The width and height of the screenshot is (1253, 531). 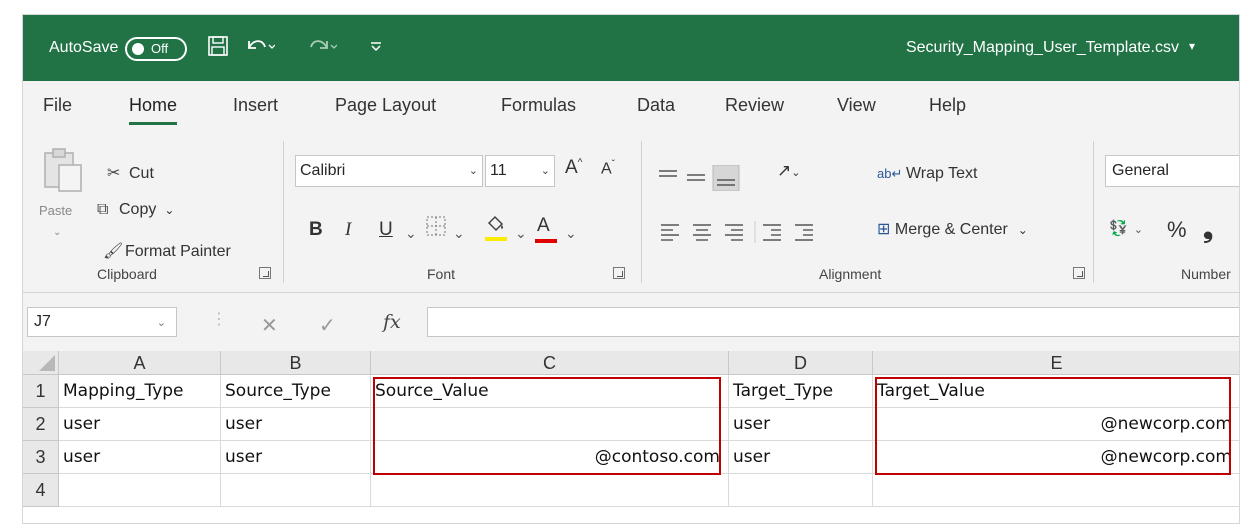 I want to click on confirm-entry-icon: ✓, so click(x=327, y=325).